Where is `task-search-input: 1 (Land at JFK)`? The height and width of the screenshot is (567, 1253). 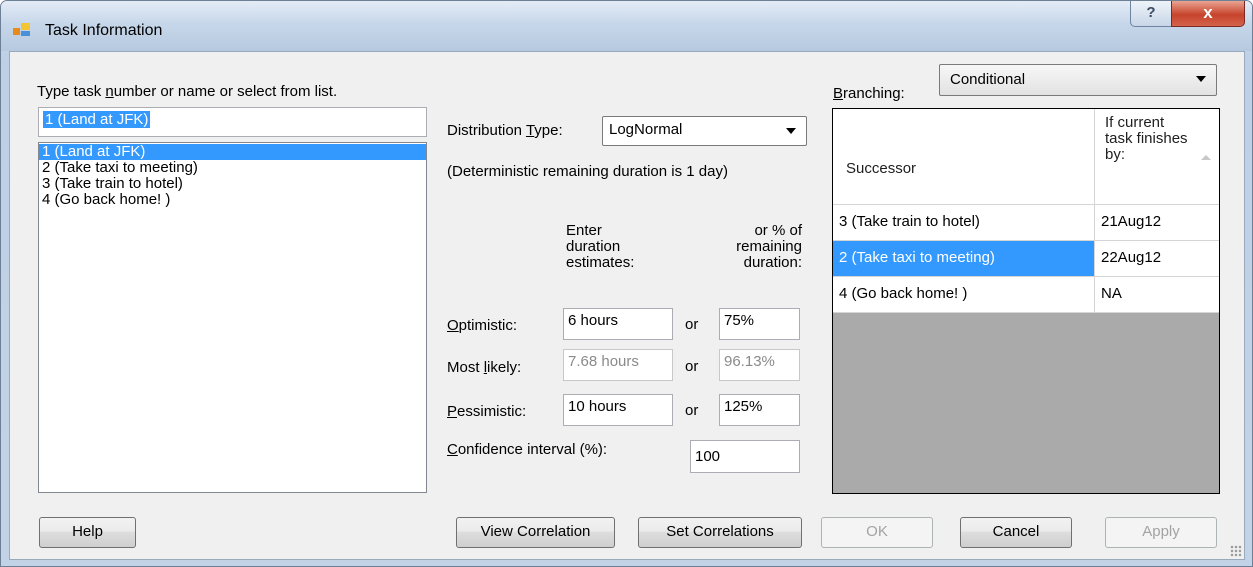 task-search-input: 1 (Land at JFK) is located at coordinates (232, 122).